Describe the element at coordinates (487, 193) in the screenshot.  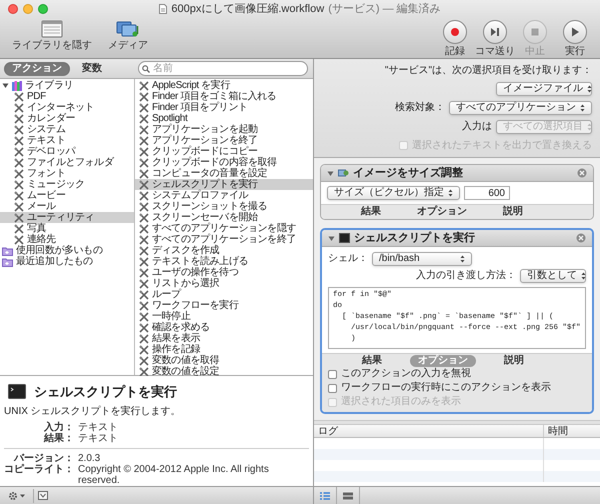
I see `size-field: 600` at that location.